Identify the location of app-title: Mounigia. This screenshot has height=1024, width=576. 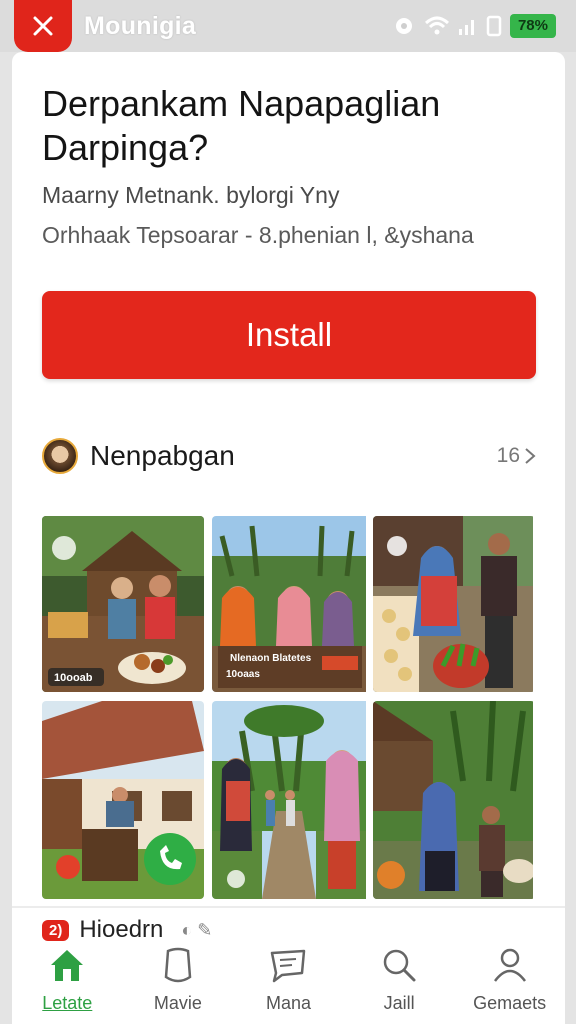
(140, 26).